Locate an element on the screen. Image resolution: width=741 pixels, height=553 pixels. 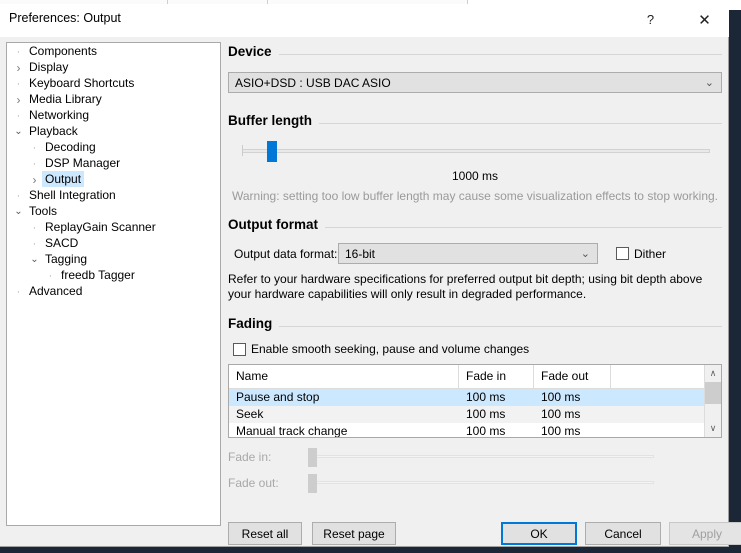
tree-item-tools: ⌄ Tools is located at coordinates (113, 211).